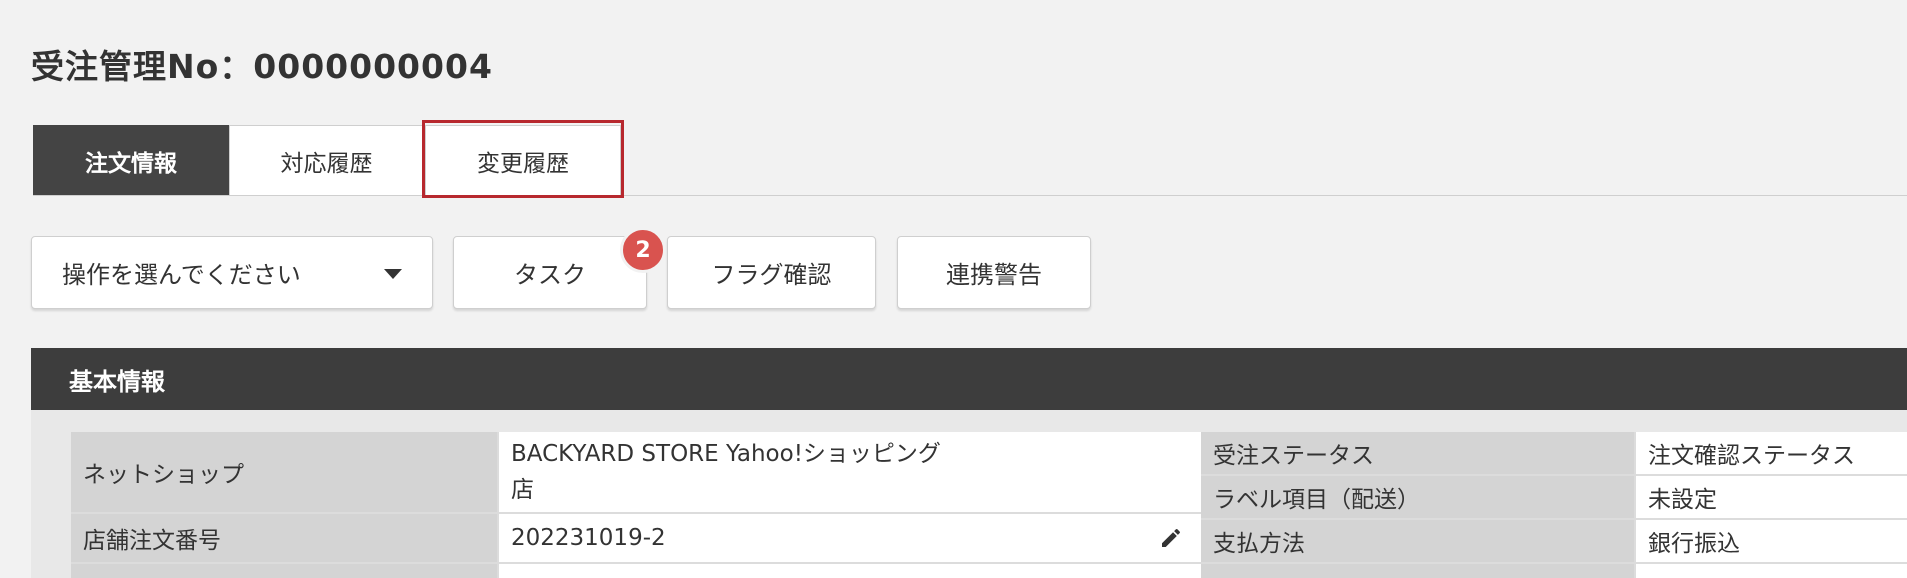 The width and height of the screenshot is (1907, 578). I want to click on label-net-shop: ネットショップ, so click(284, 472).